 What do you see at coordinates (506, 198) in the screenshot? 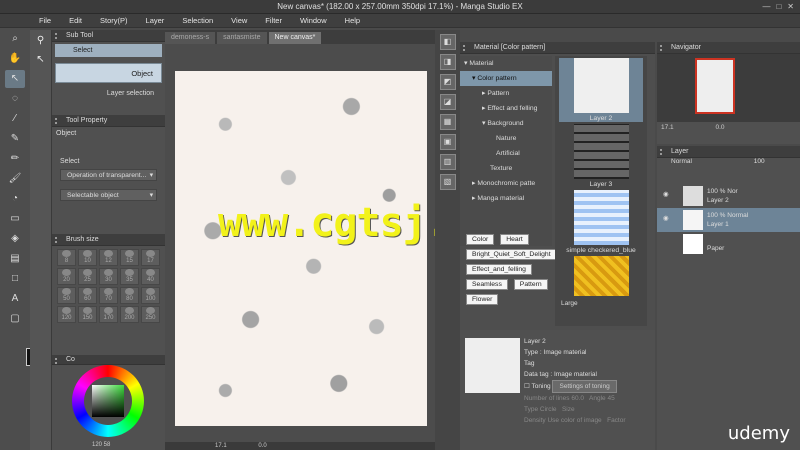
I see `tree-item: ▸ Manga material` at bounding box center [506, 198].